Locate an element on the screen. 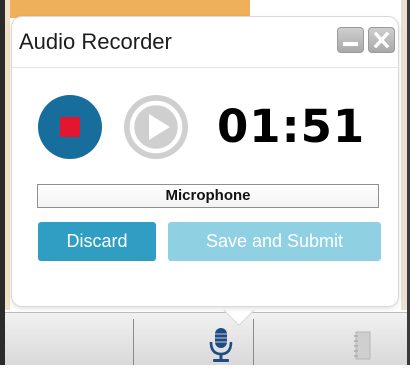 Image resolution: width=410 pixels, height=370 pixels. background-page-fragment is located at coordinates (125, 9).